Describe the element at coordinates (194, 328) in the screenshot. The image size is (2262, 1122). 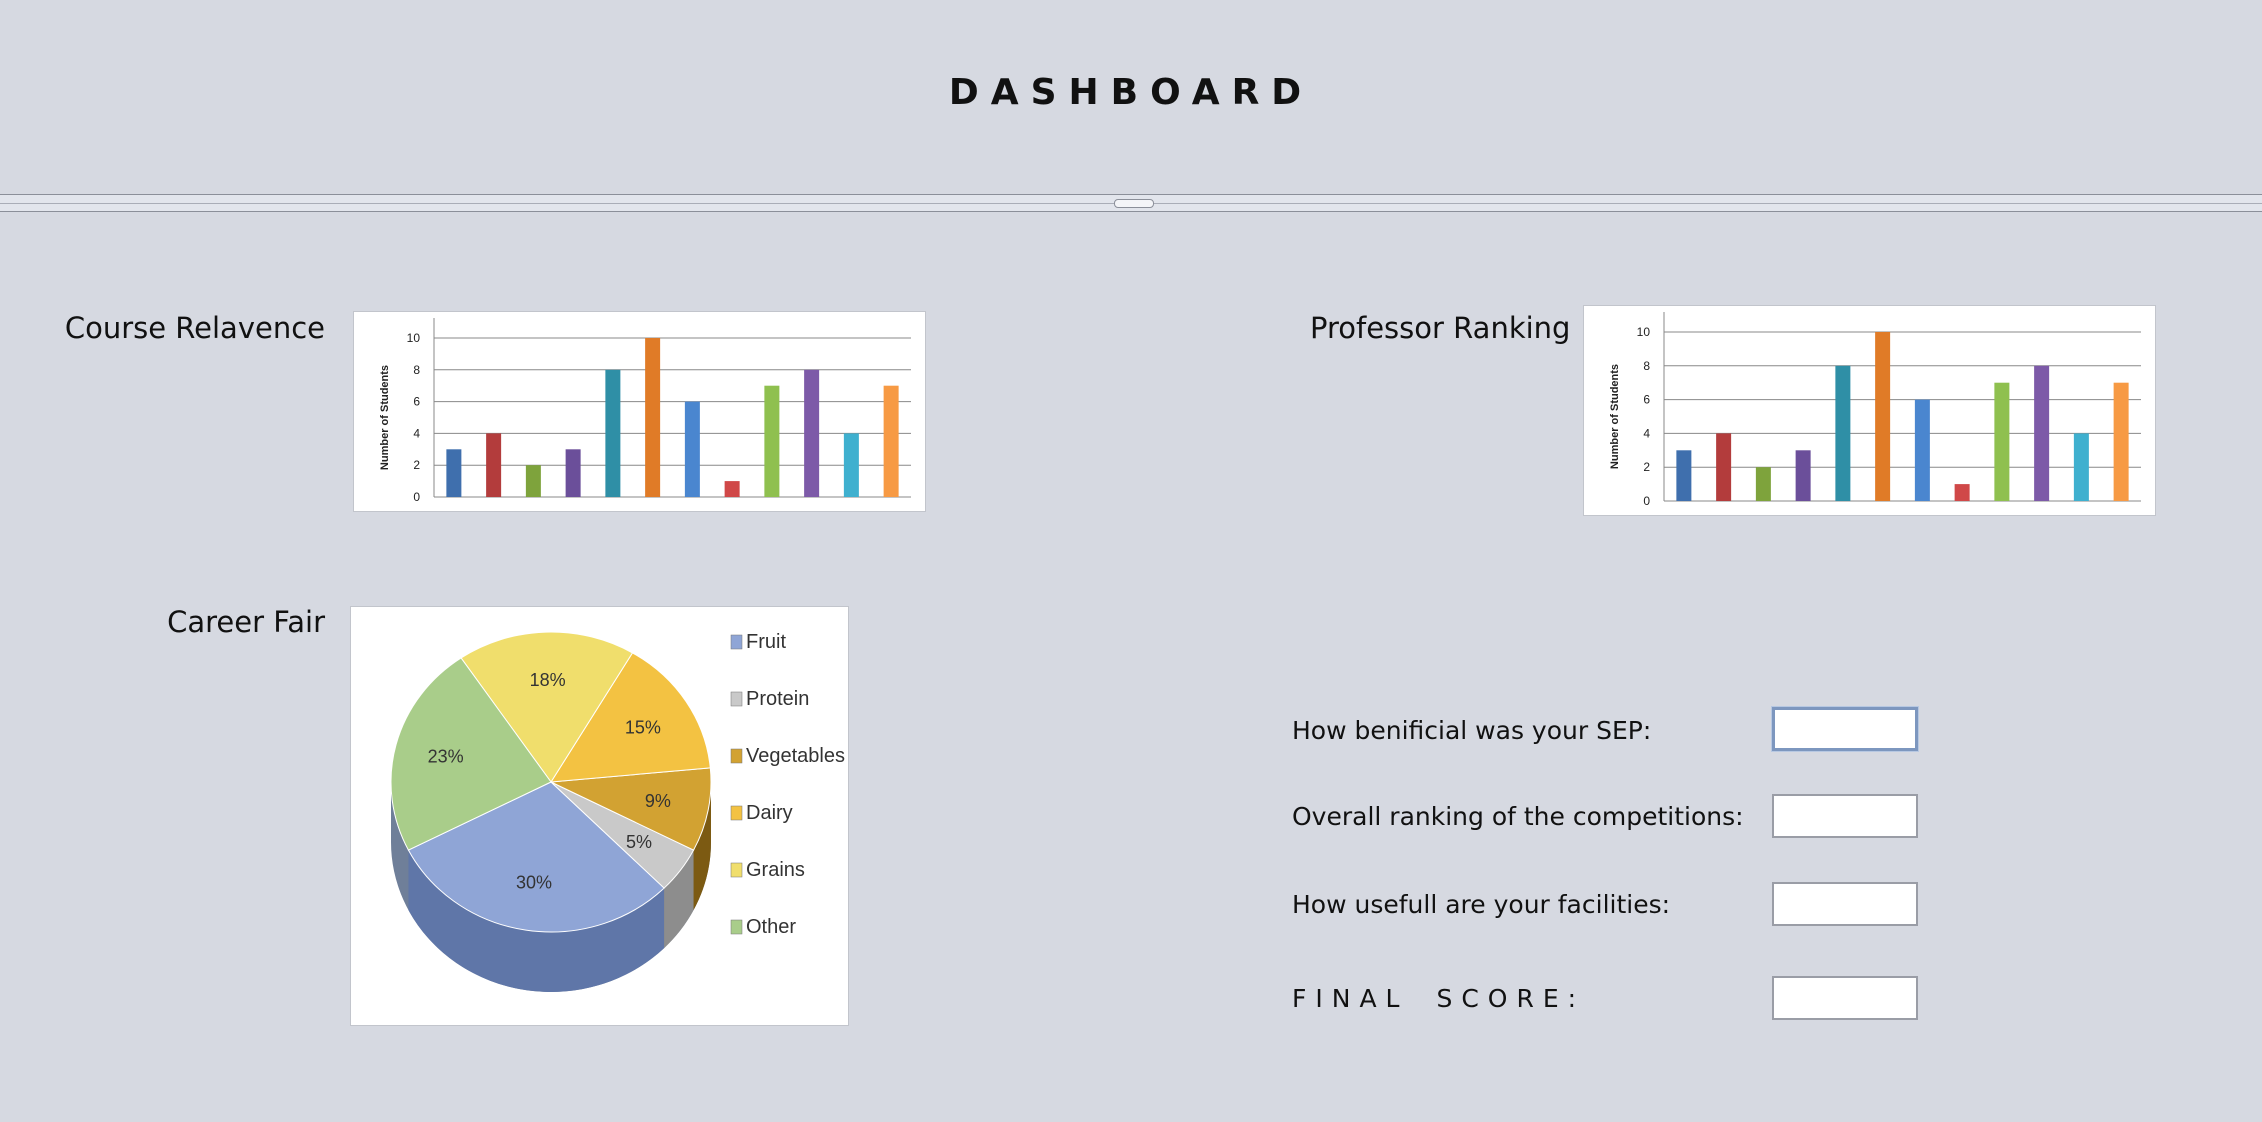
I see `course-relevance-label: Course Relavence` at that location.